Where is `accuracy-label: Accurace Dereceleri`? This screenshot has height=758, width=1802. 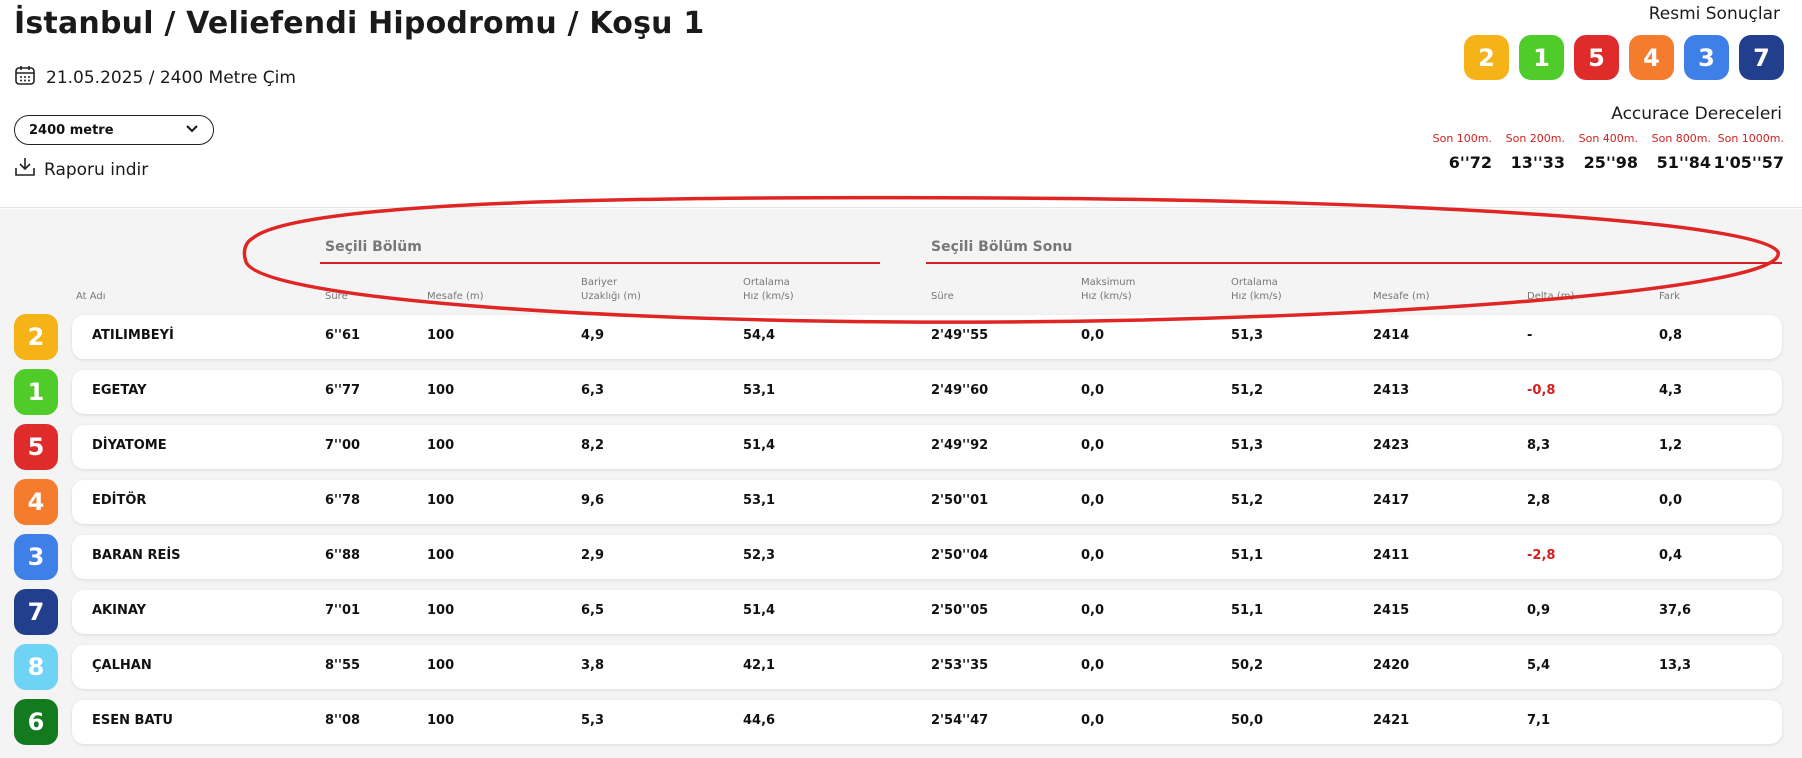 accuracy-label: Accurace Dereceleri is located at coordinates (1696, 114).